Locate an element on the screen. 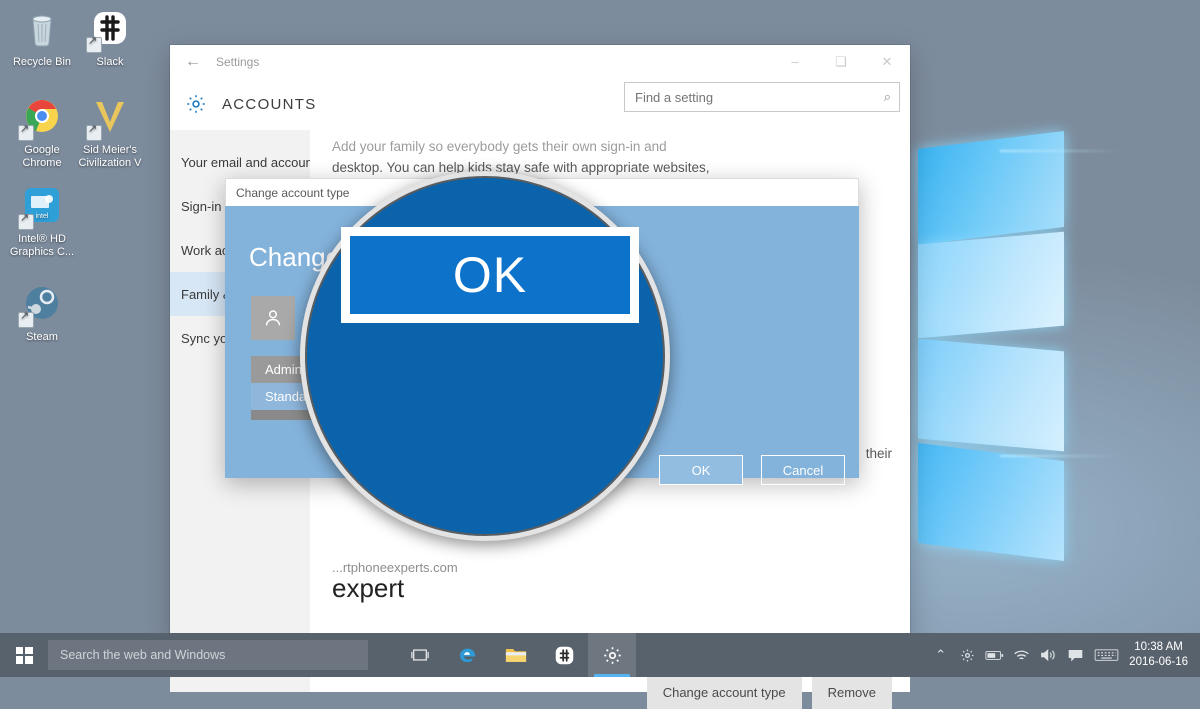 Image resolution: width=1200 pixels, height=709 pixels. remove-account-button: Remove is located at coordinates (851, 692).